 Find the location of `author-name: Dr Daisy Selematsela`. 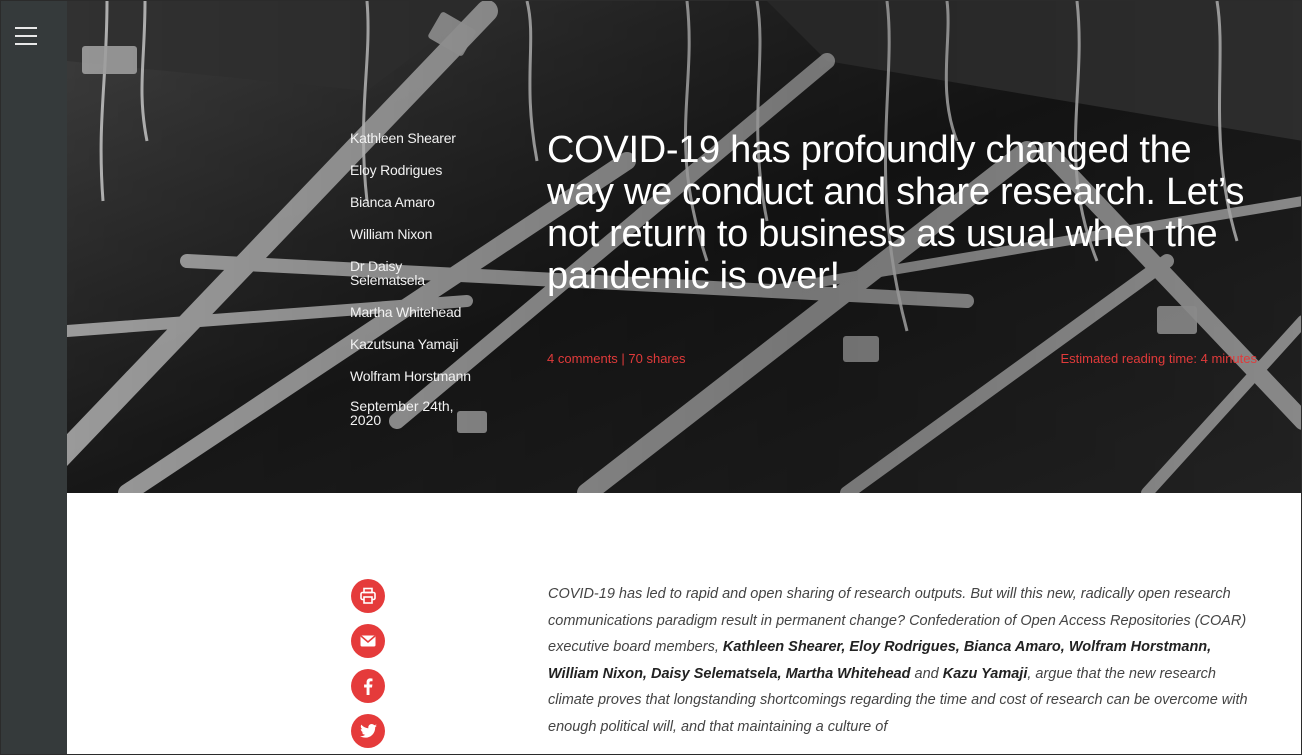

author-name: Dr Daisy Selematsela is located at coordinates (415, 273).